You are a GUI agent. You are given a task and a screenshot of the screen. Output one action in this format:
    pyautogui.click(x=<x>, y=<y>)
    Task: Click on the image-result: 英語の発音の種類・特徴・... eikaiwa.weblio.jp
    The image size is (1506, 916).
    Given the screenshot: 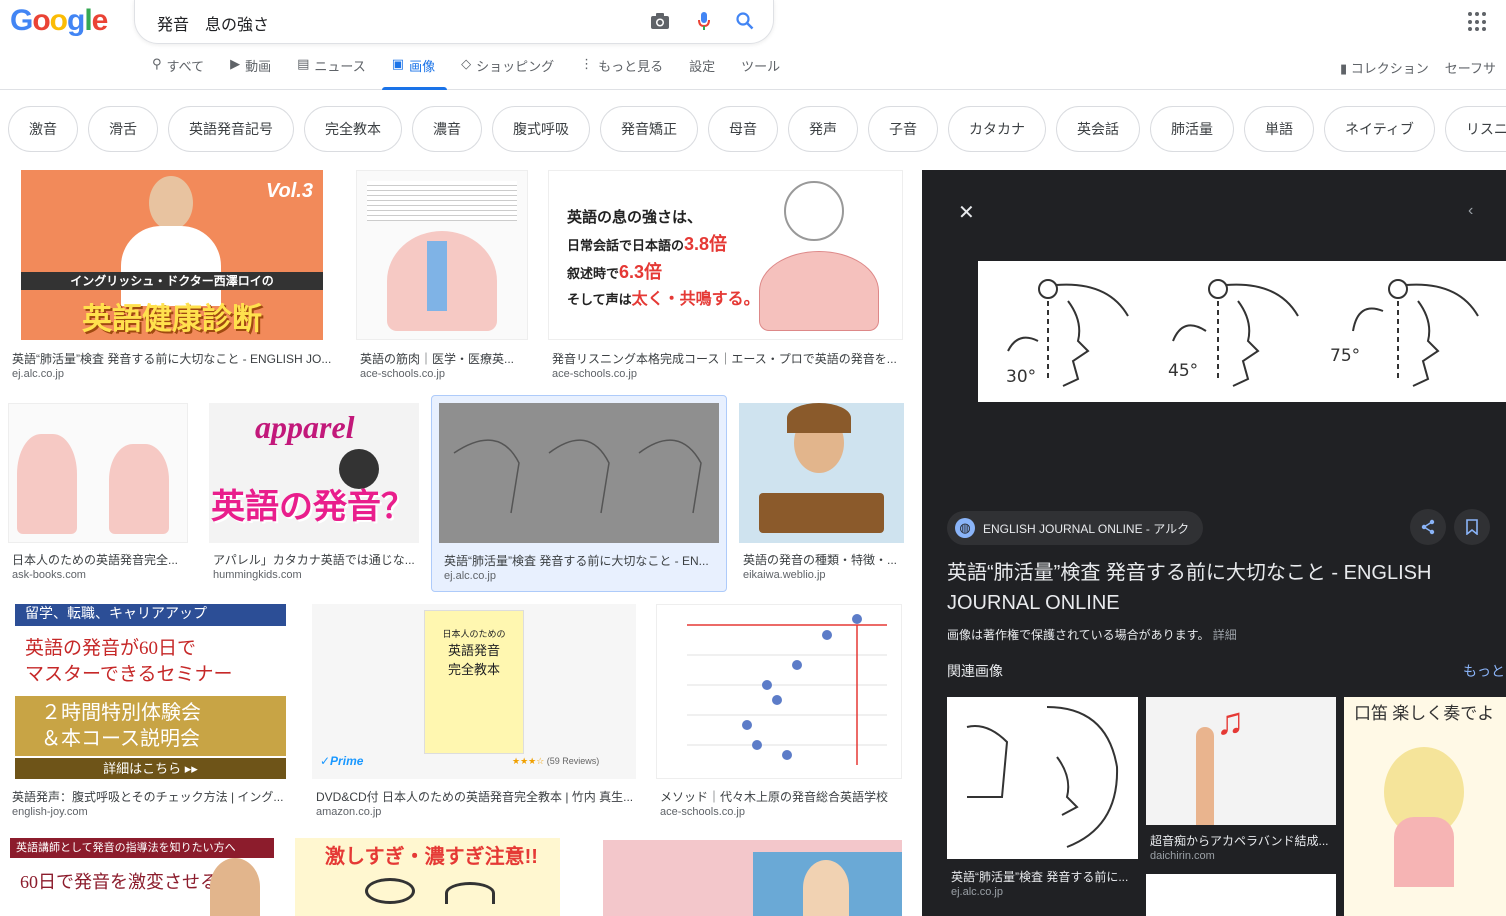 What is the action you would take?
    pyautogui.click(x=823, y=495)
    